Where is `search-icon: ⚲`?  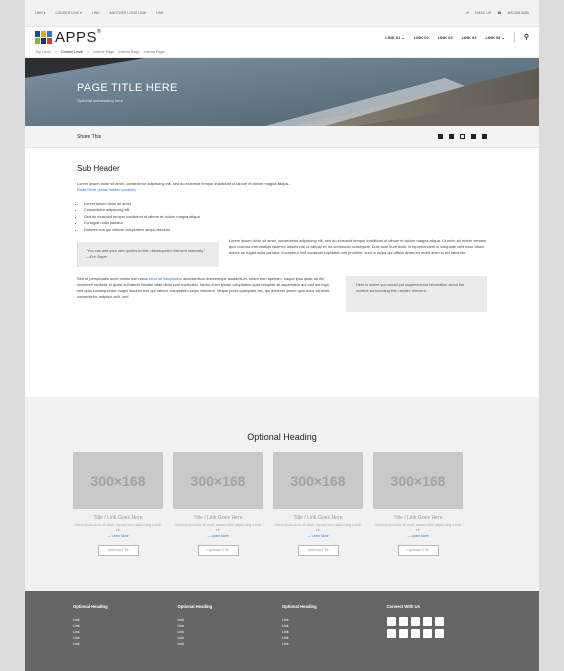 search-icon: ⚲ is located at coordinates (526, 37).